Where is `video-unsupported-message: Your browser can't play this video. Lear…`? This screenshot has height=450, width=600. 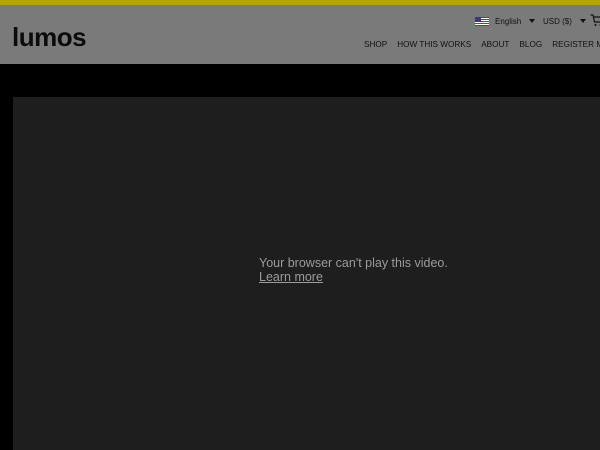 video-unsupported-message: Your browser can't play this video. Lear… is located at coordinates (419, 270).